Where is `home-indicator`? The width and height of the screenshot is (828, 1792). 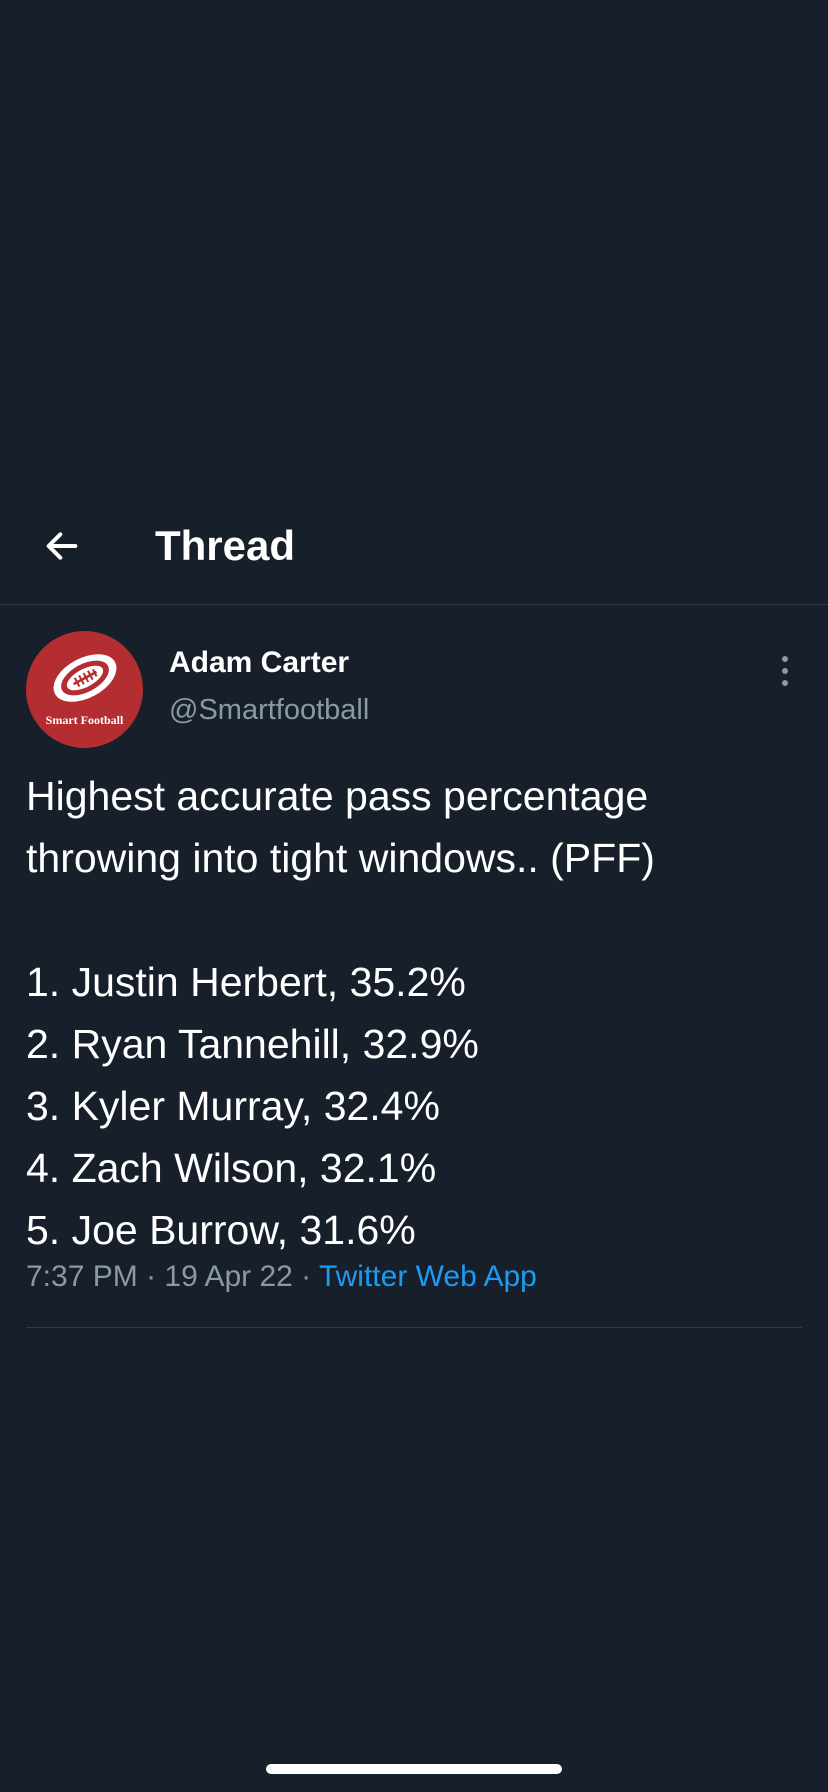
home-indicator is located at coordinates (414, 1769).